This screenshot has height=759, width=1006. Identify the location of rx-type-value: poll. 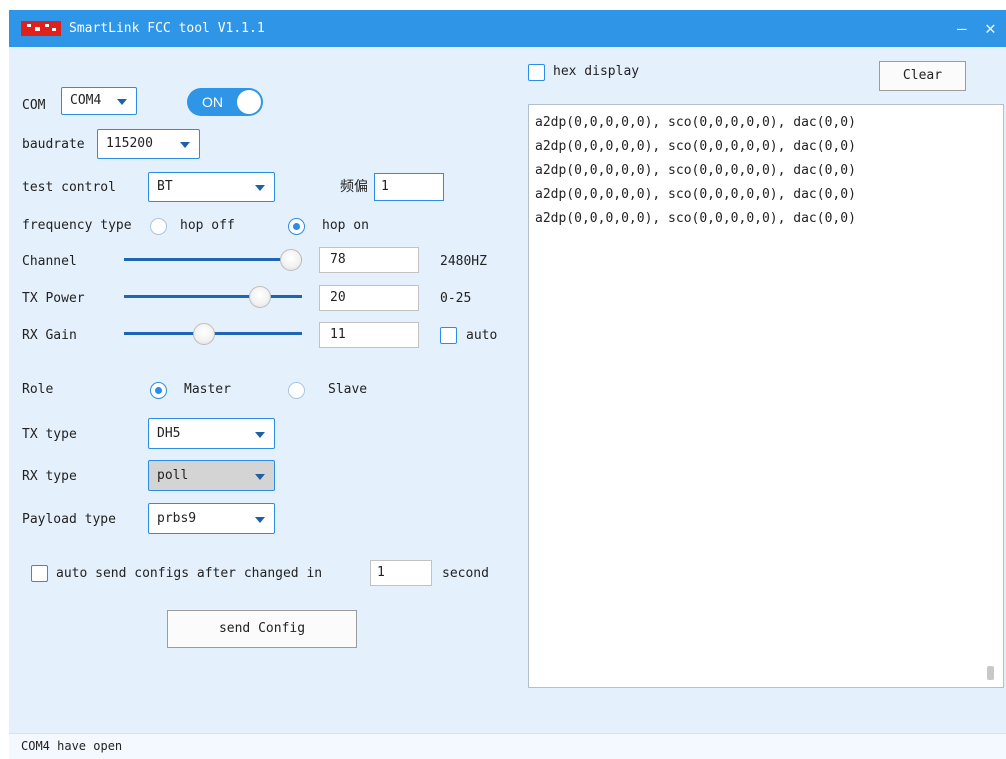
(173, 475).